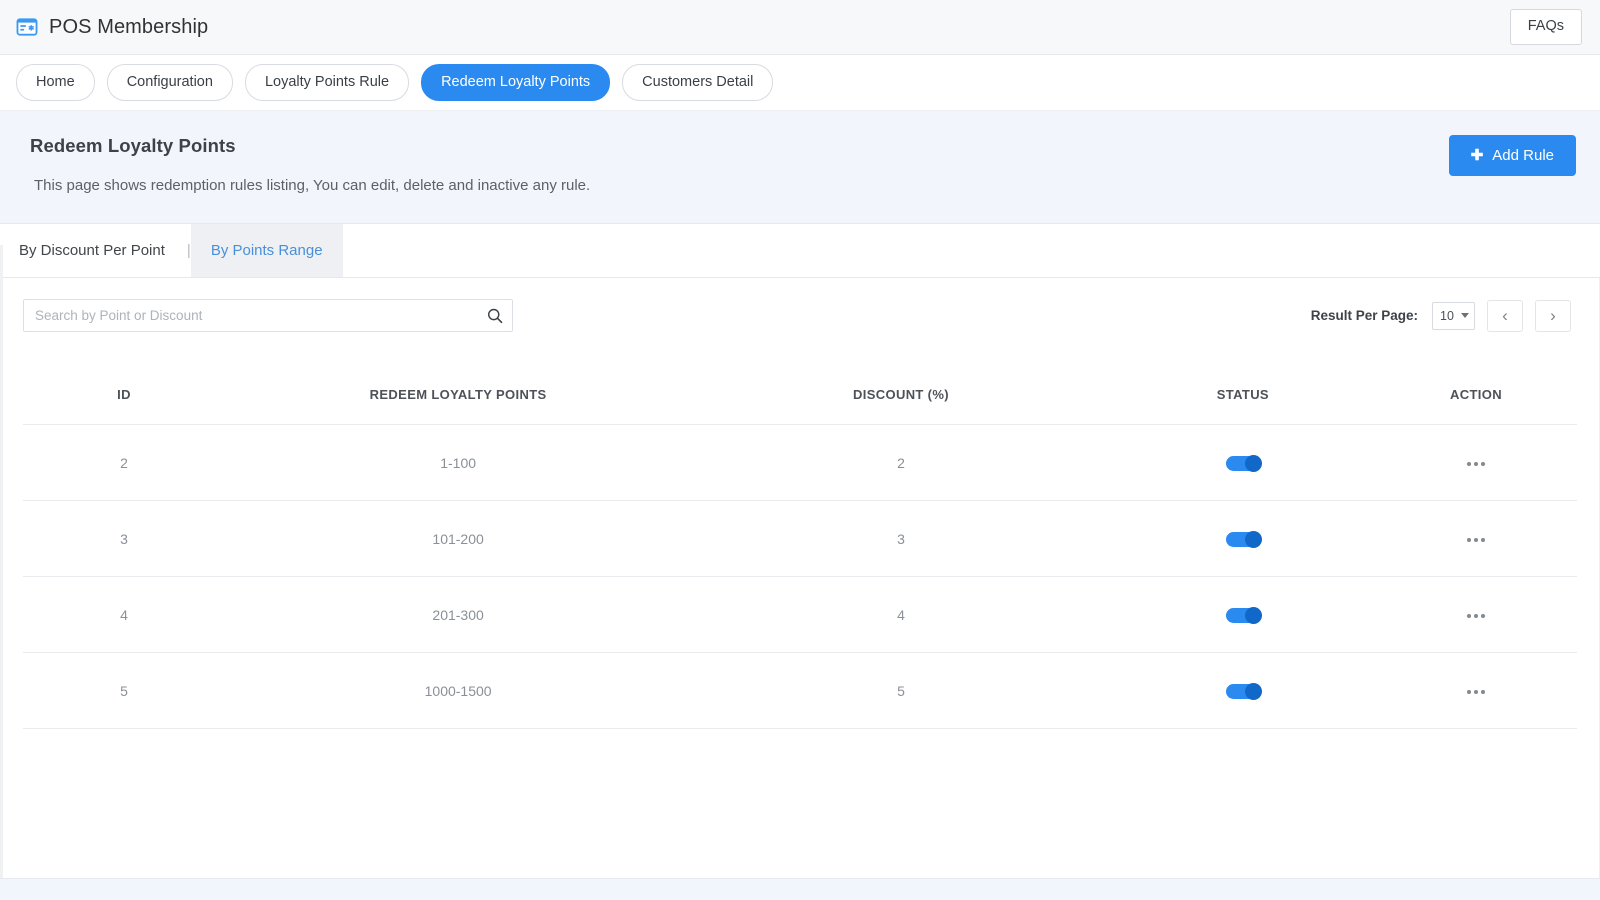 This screenshot has height=900, width=1600. I want to click on cell-points: 101-200, so click(458, 538).